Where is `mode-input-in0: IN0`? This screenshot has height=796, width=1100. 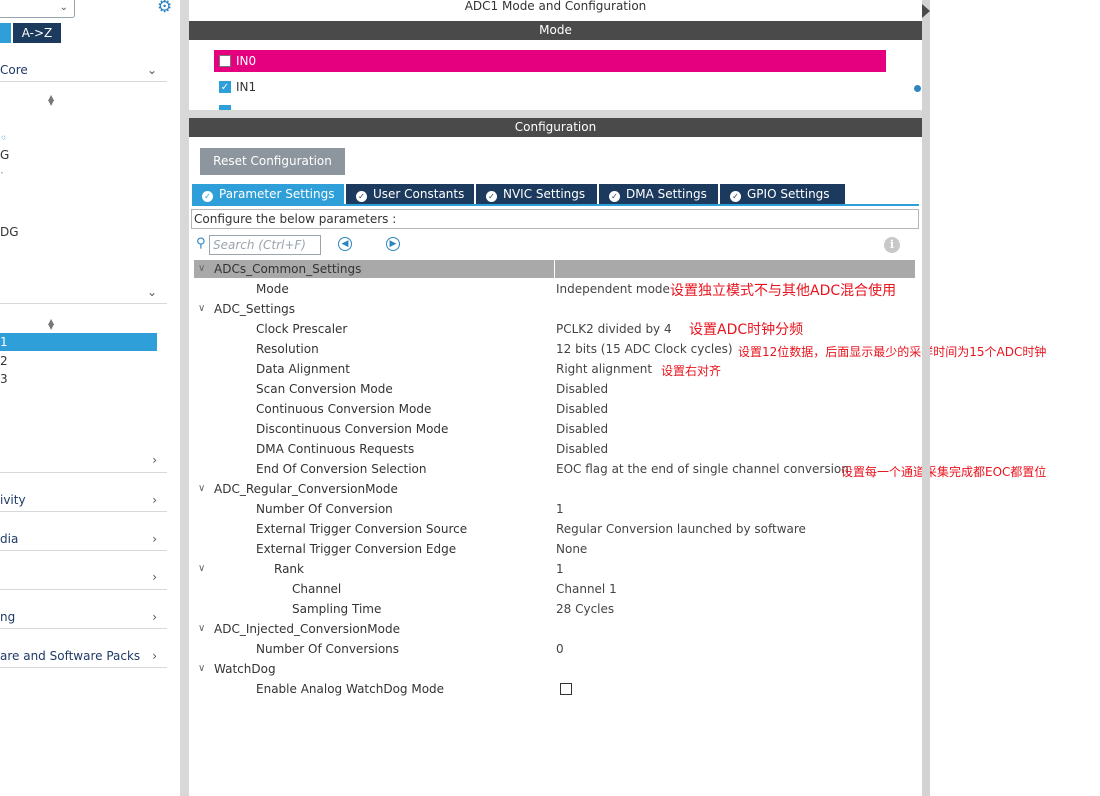
mode-input-in0: IN0 is located at coordinates (550, 61).